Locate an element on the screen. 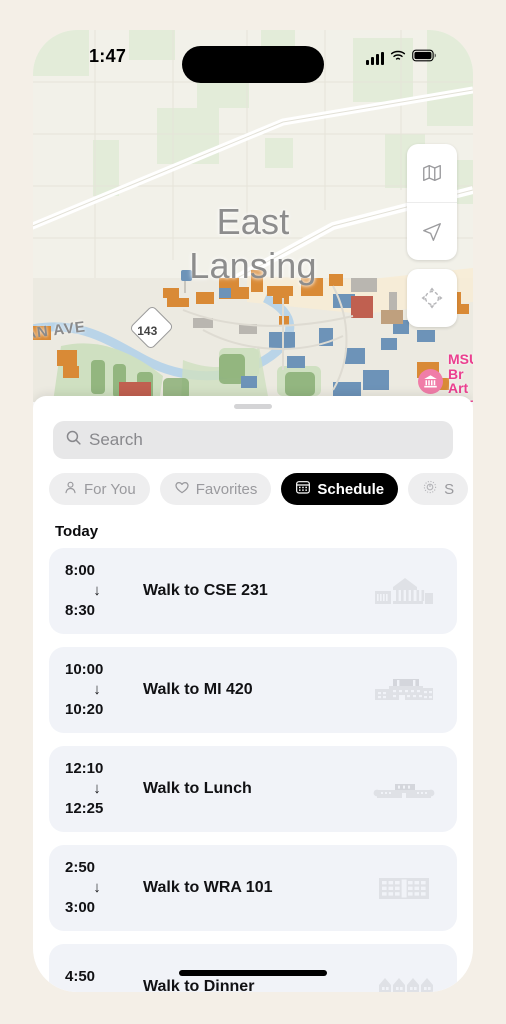  event-times: 12:10 ↓ 12:25 is located at coordinates (96, 789).